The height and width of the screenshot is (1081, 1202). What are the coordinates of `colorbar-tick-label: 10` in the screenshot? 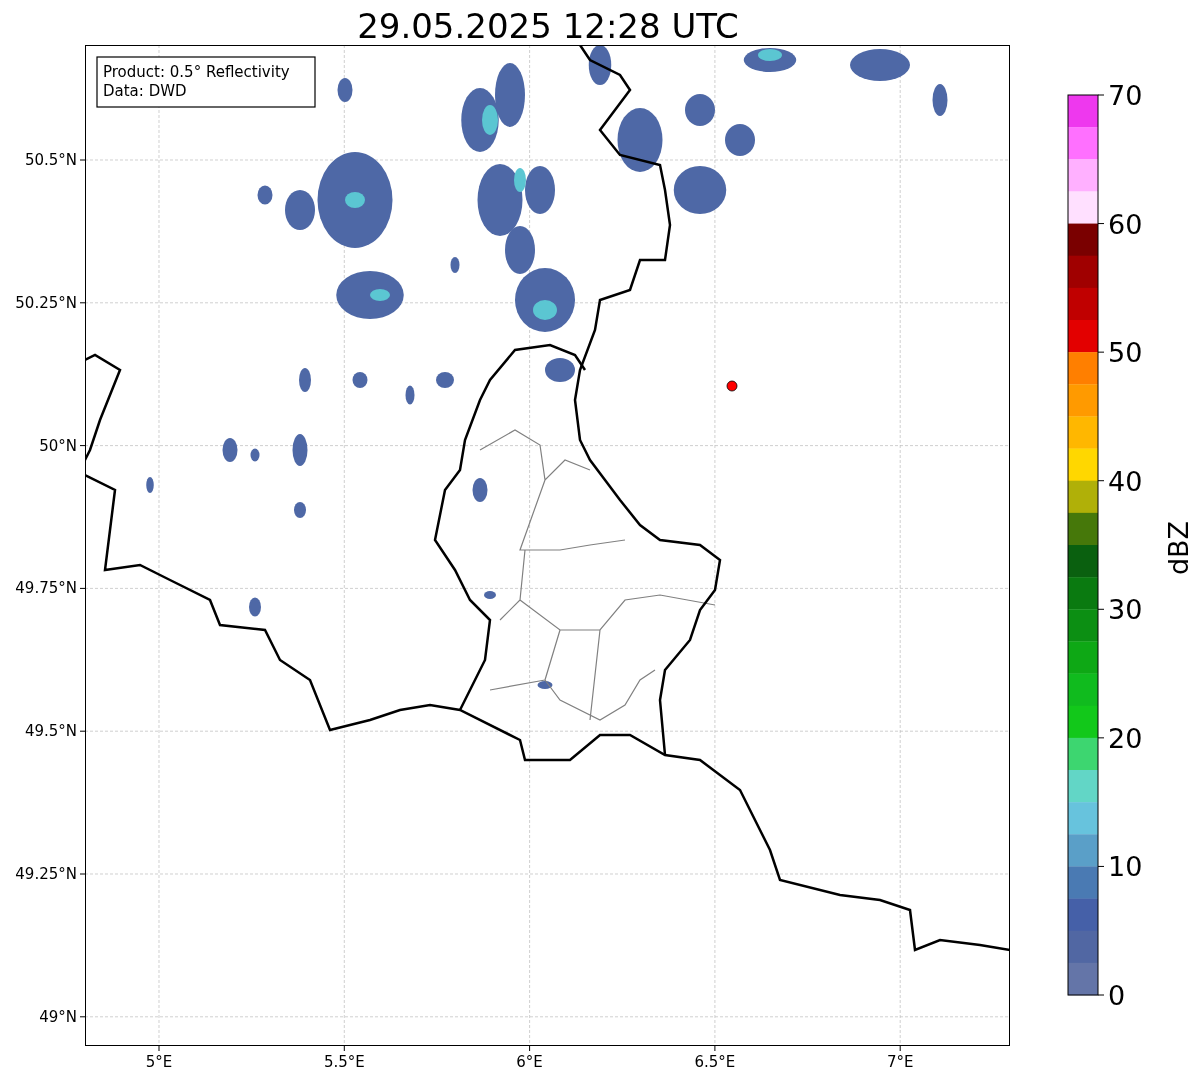 It's located at (1125, 867).